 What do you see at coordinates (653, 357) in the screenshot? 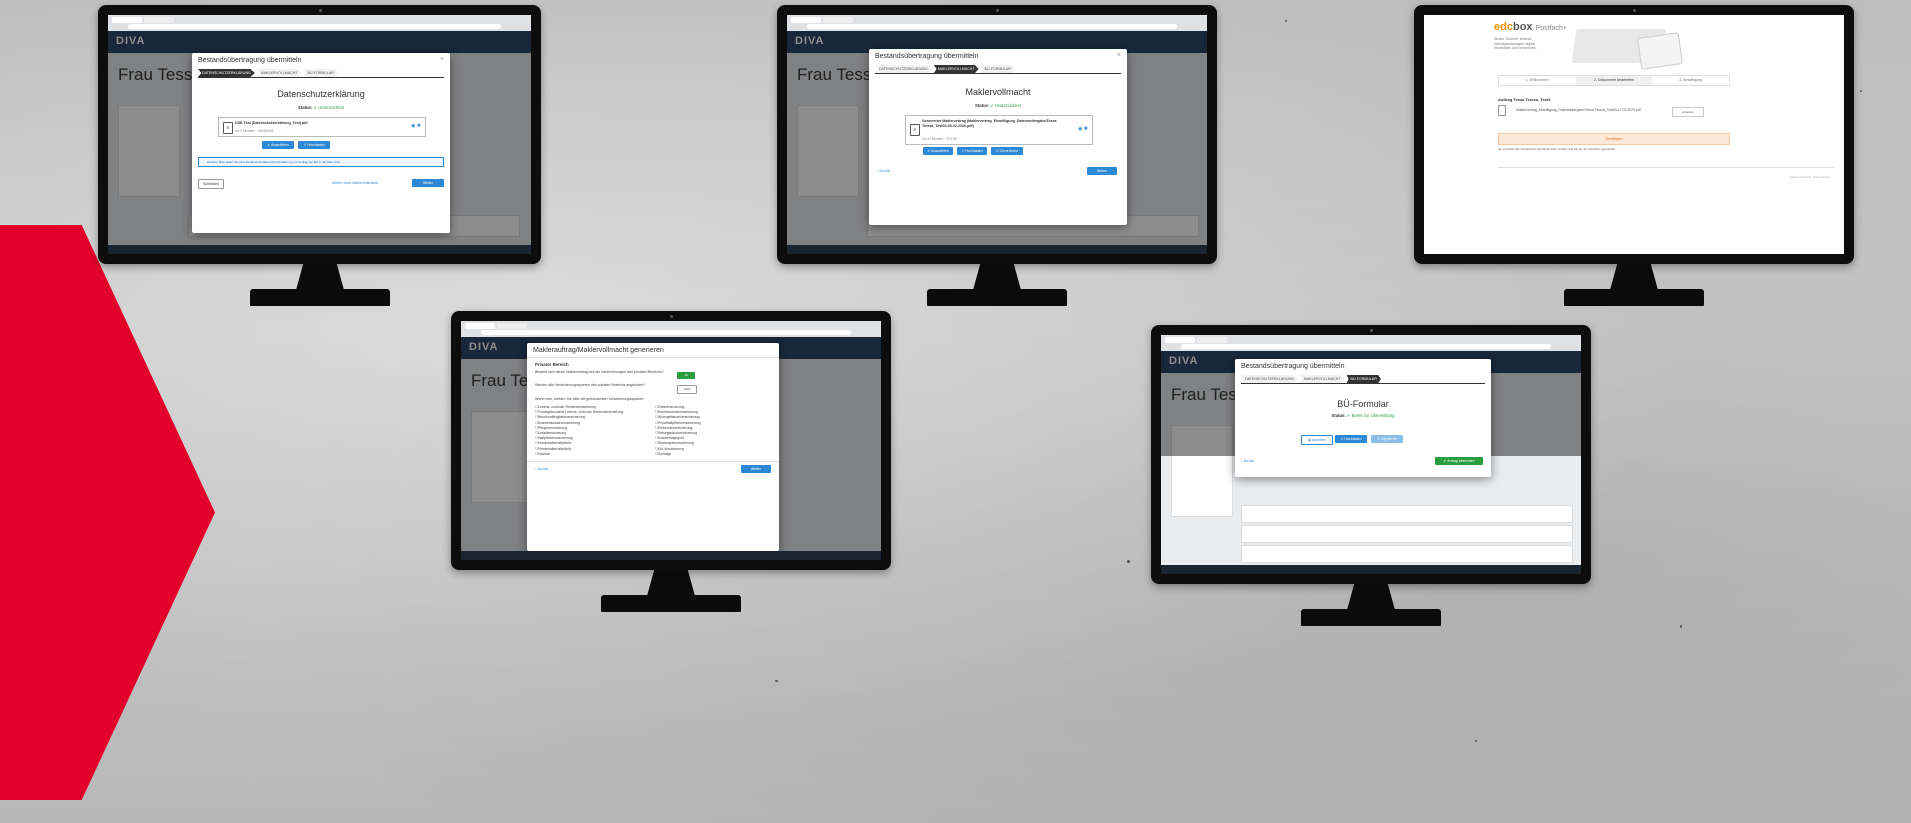
I see `divider` at bounding box center [653, 357].